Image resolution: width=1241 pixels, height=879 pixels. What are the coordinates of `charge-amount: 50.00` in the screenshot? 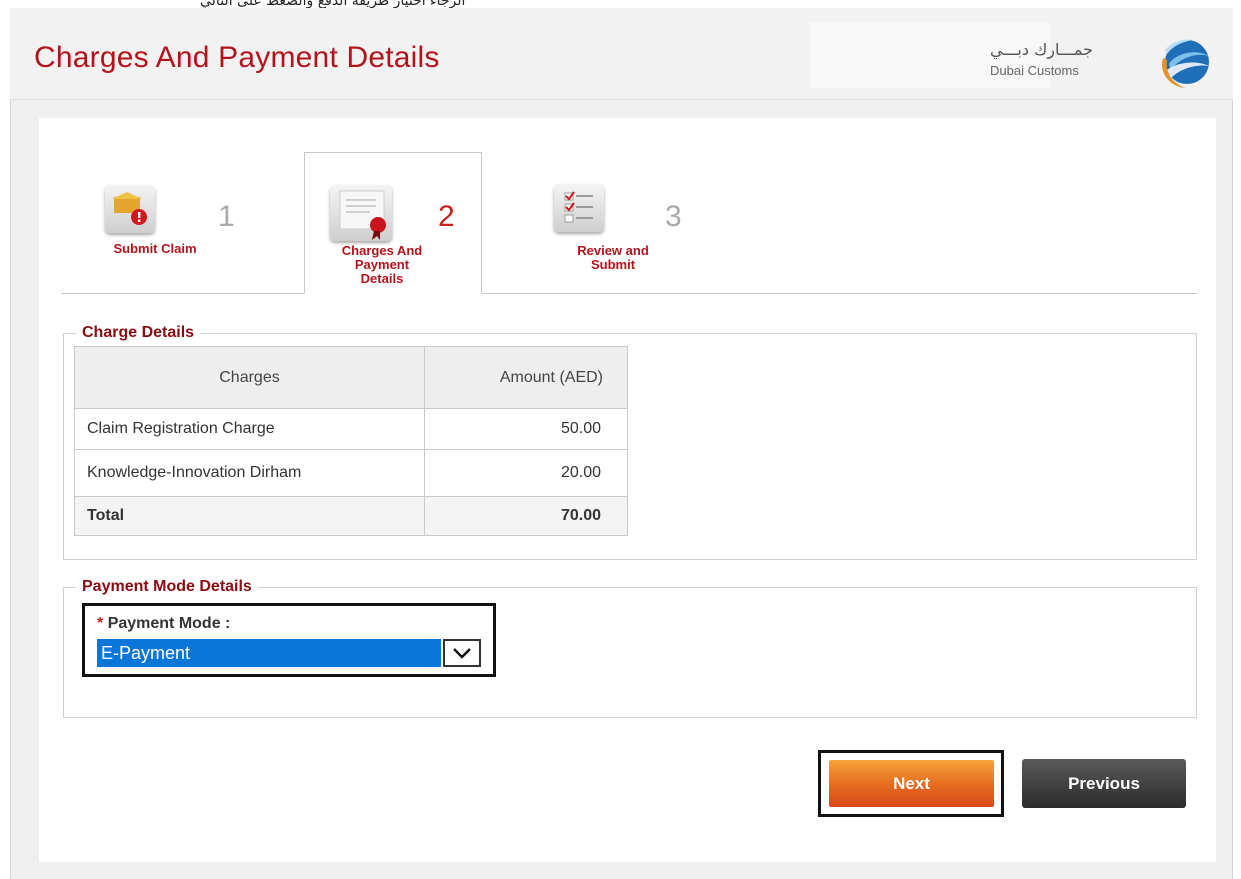 It's located at (526, 429).